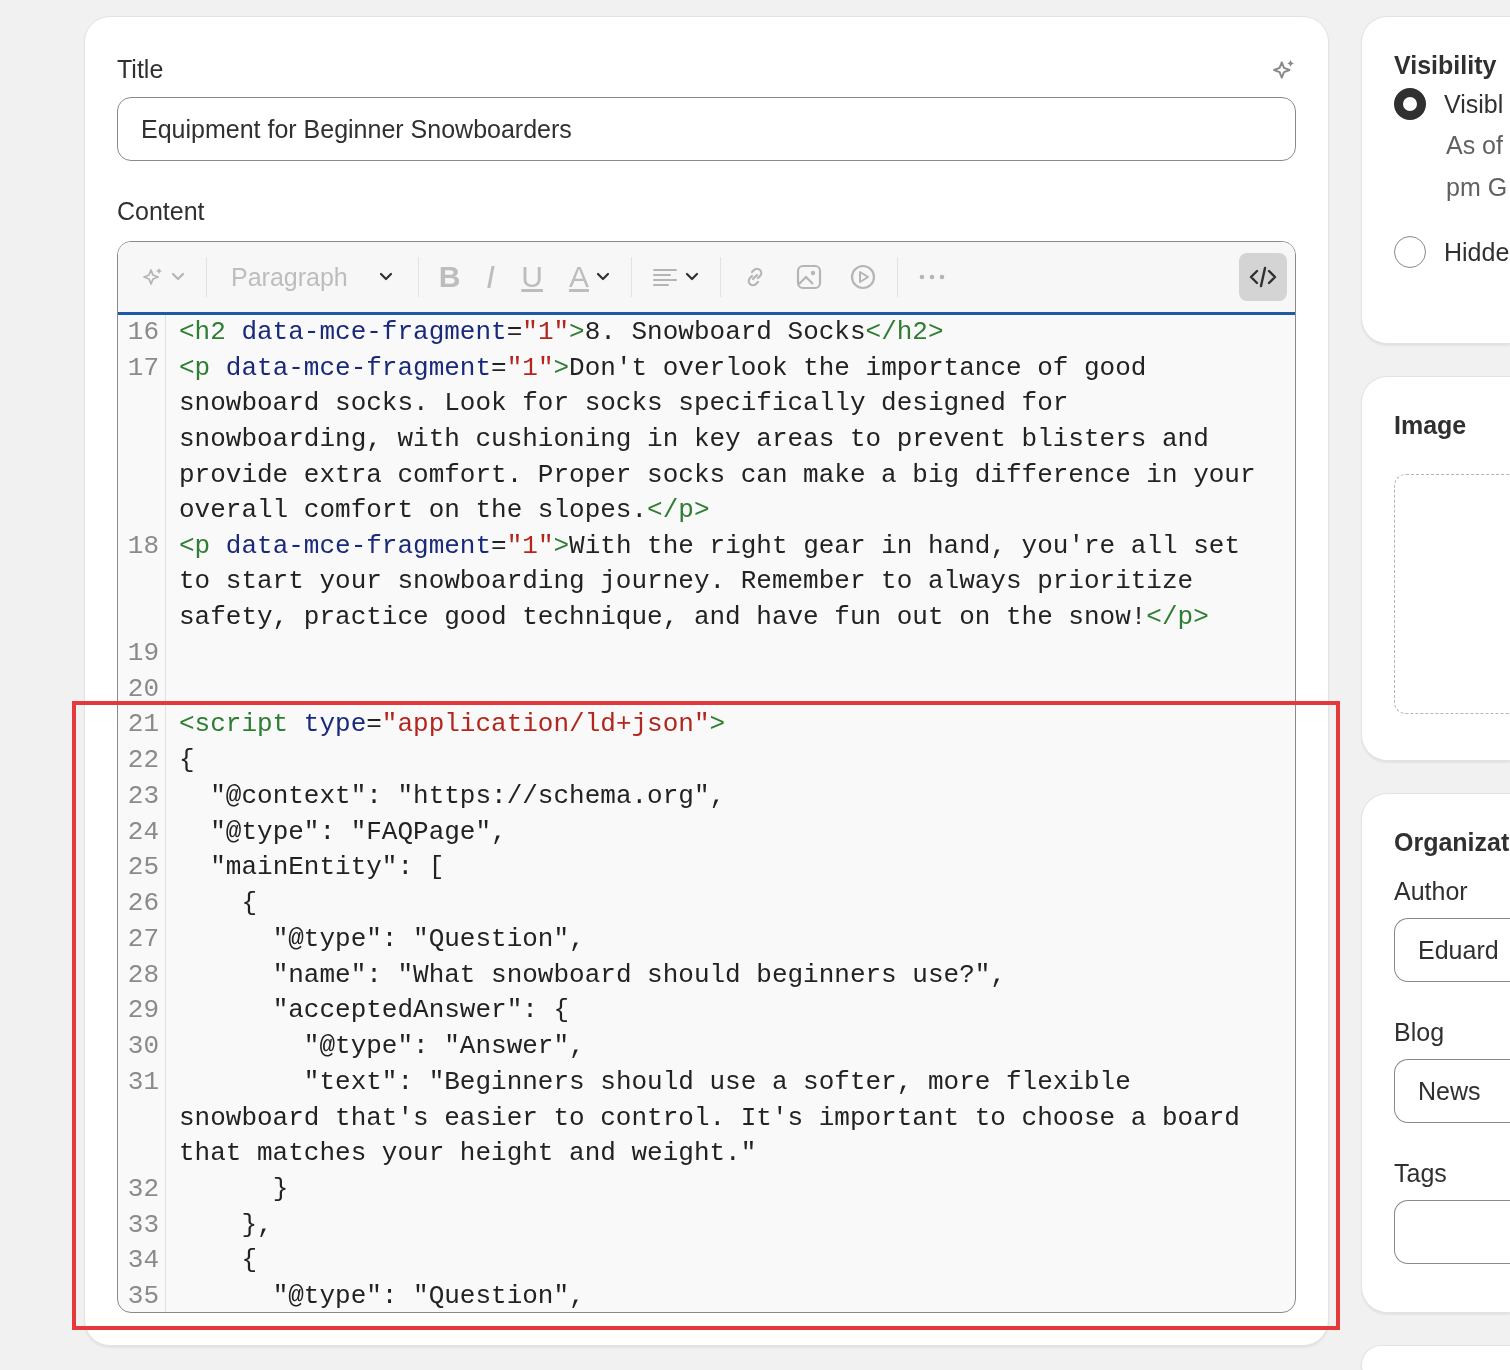 This screenshot has height=1370, width=1510. What do you see at coordinates (142, 1261) in the screenshot?
I see `line-number: 34` at bounding box center [142, 1261].